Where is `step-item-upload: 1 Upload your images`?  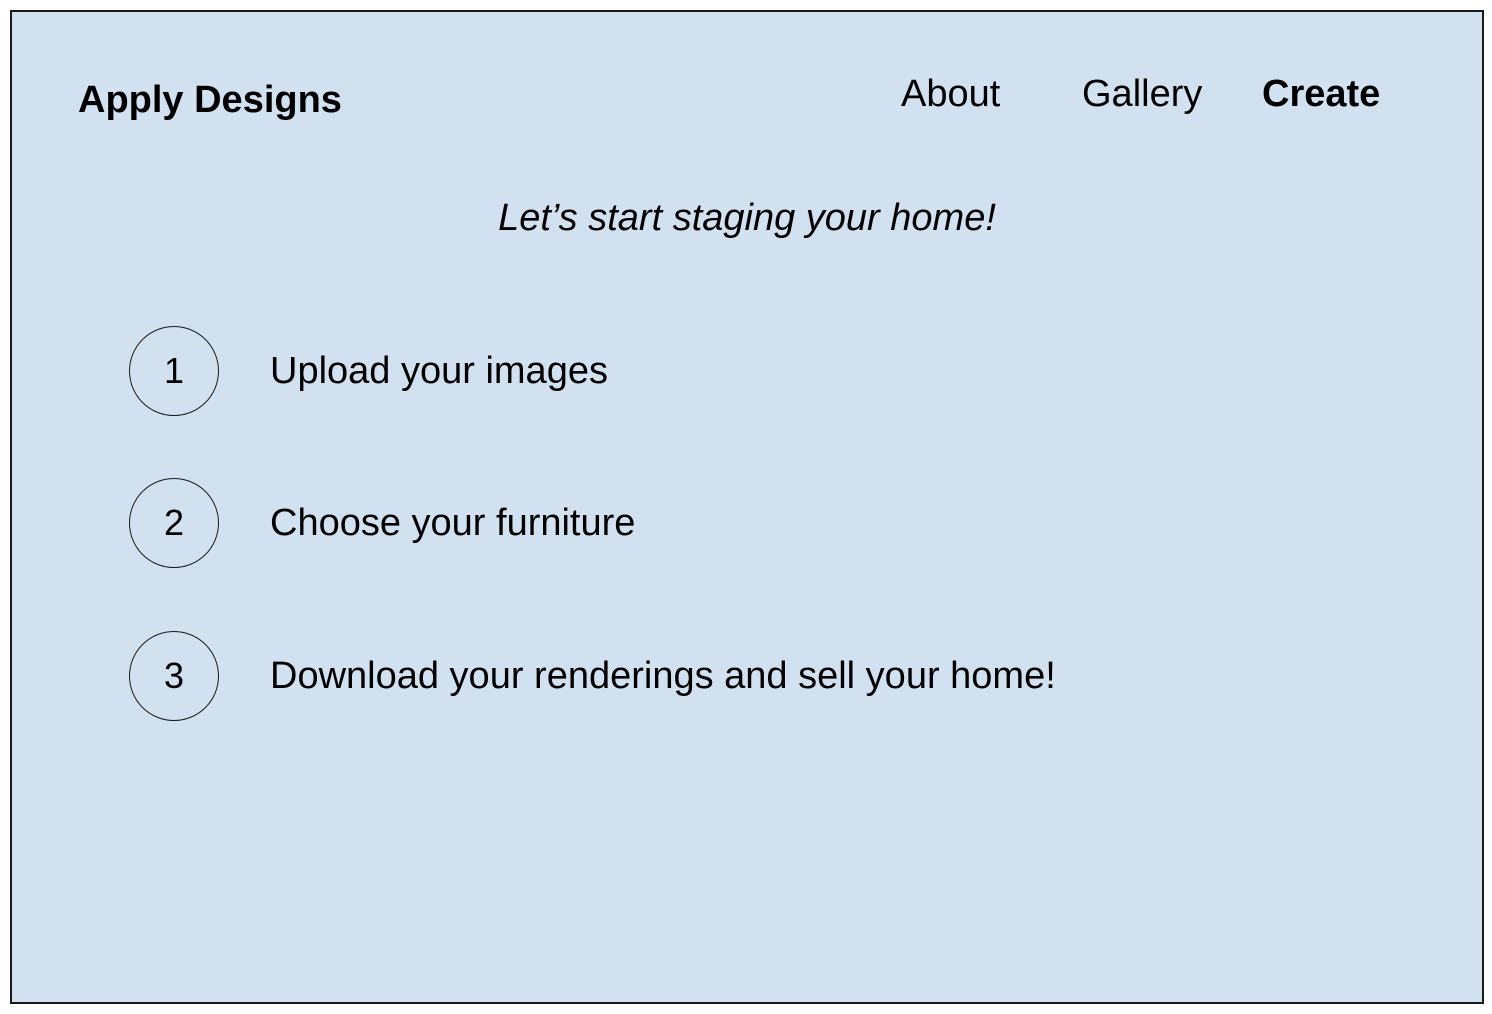
step-item-upload: 1 Upload your images is located at coordinates (368, 371).